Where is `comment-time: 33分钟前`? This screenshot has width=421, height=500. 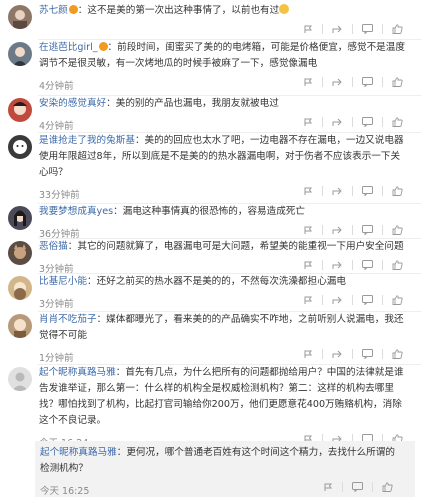
comment-time: 33分钟前 is located at coordinates (59, 195).